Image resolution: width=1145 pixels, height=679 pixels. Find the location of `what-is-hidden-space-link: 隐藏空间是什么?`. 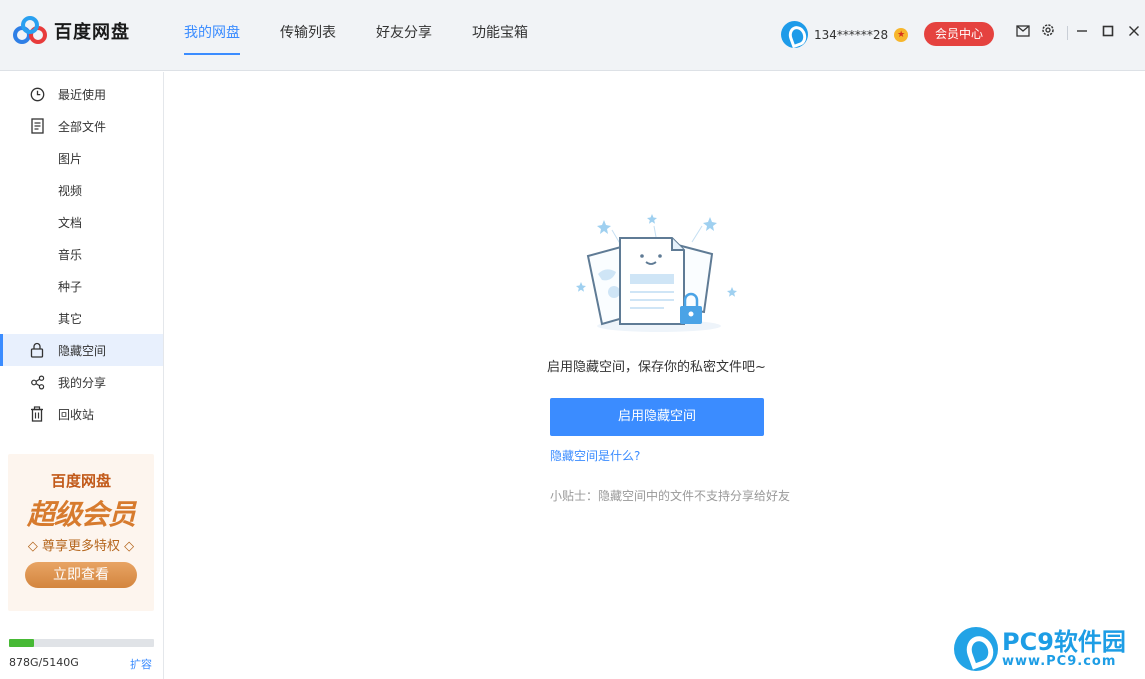

what-is-hidden-space-link: 隐藏空间是什么? is located at coordinates (595, 455).